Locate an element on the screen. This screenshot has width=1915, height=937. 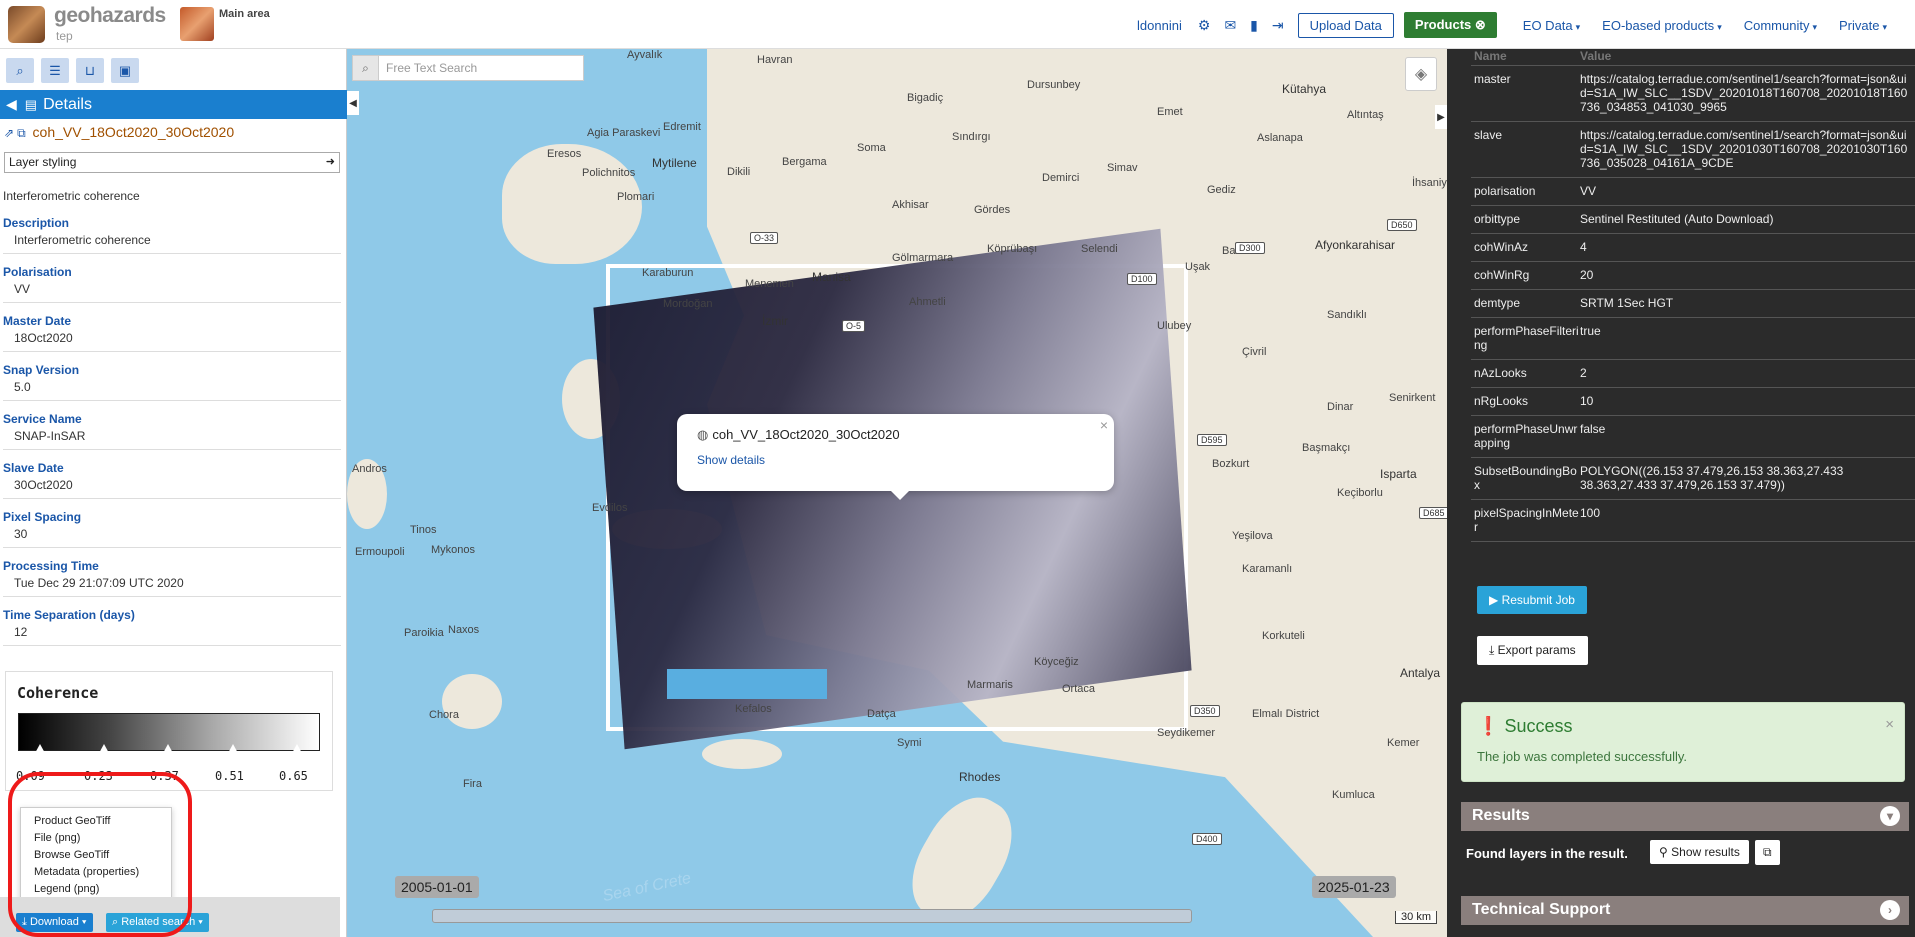
param-value: 2 is located at coordinates (1583, 373).